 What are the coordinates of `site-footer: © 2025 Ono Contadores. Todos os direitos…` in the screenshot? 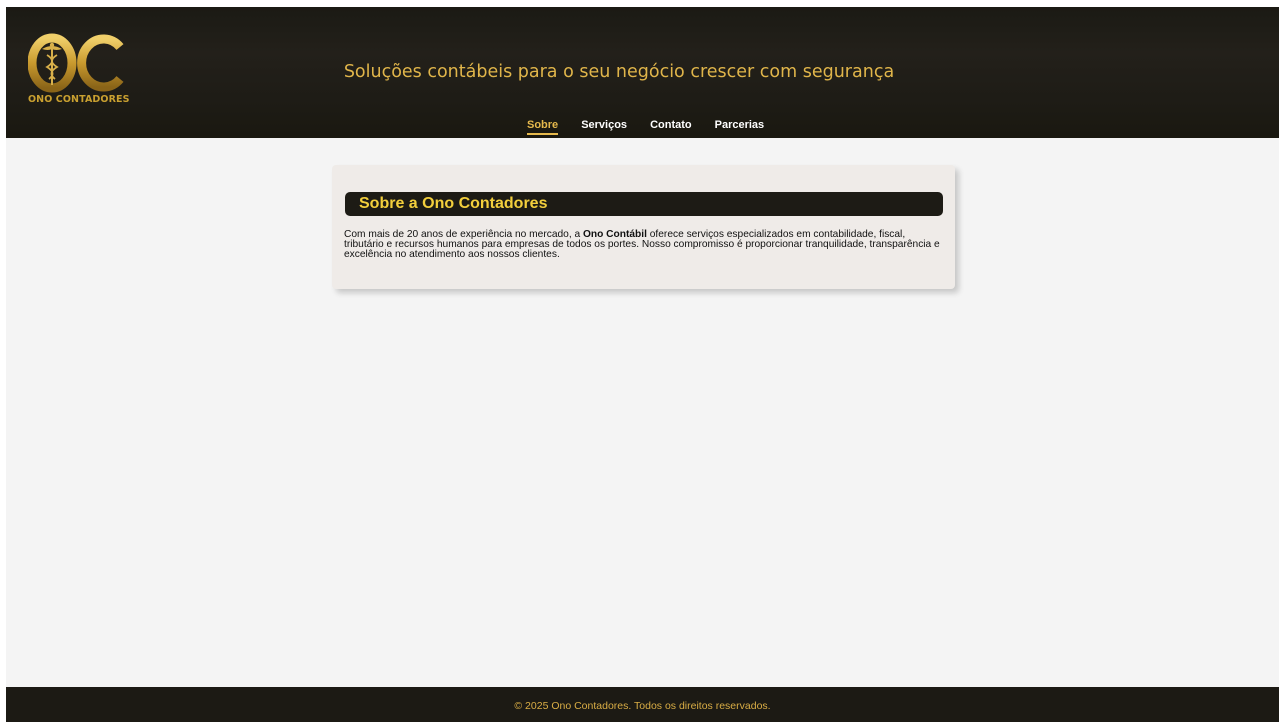 It's located at (642, 704).